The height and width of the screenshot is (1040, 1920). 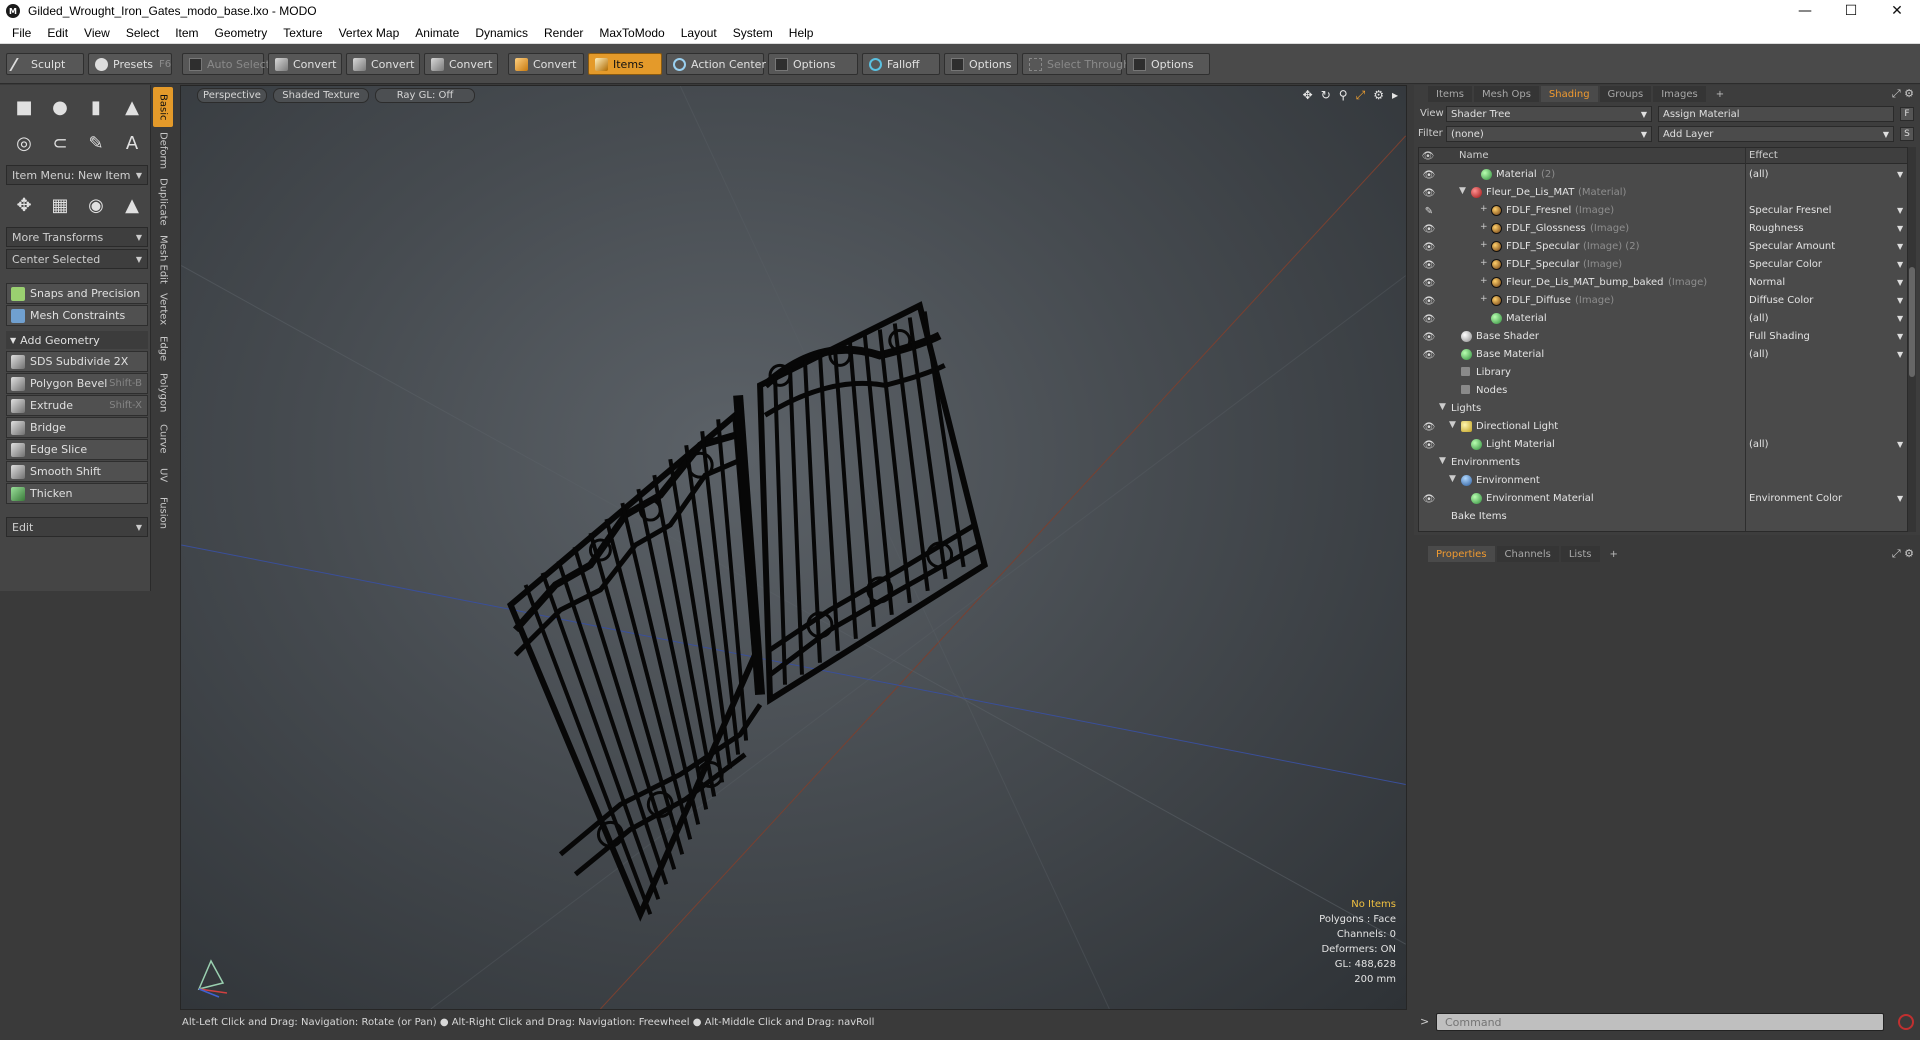 What do you see at coordinates (1663, 337) in the screenshot?
I see `tree-row: 👁 Base Shader Full Shading ▼` at bounding box center [1663, 337].